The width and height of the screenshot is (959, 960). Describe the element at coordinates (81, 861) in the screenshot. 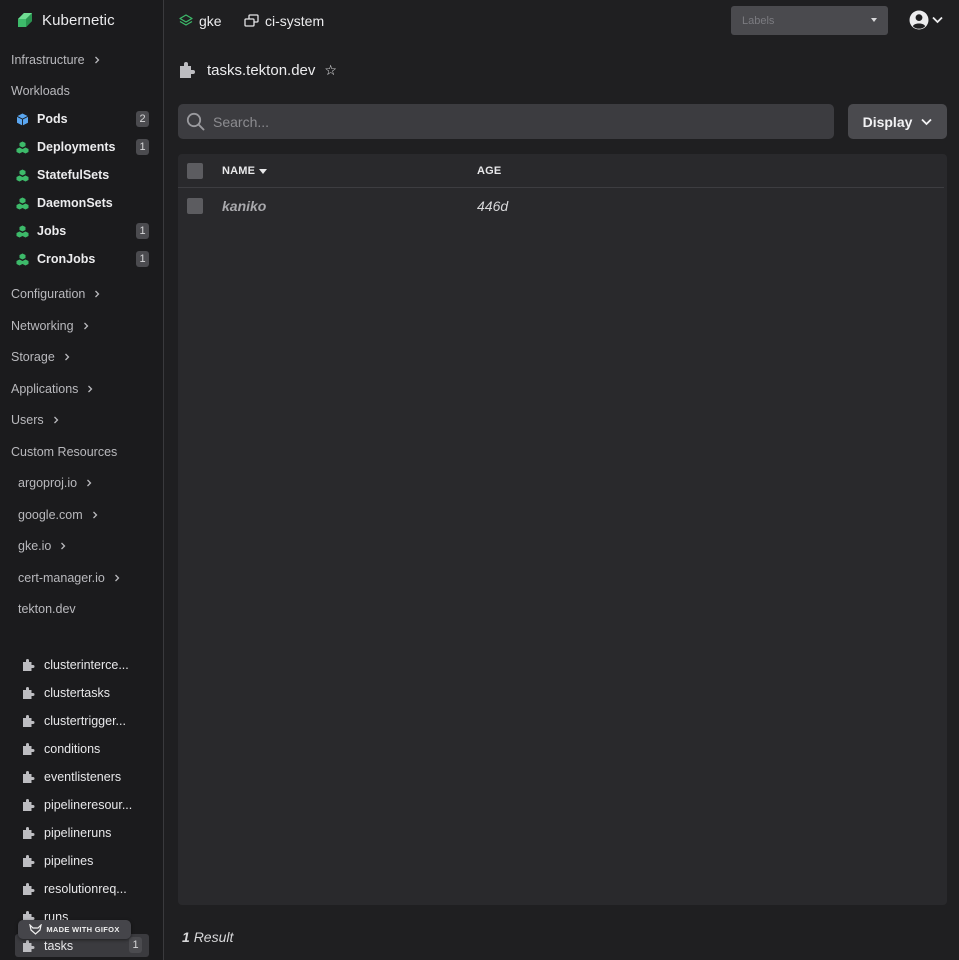

I see `crd-resource-pipelines: pipelines` at that location.